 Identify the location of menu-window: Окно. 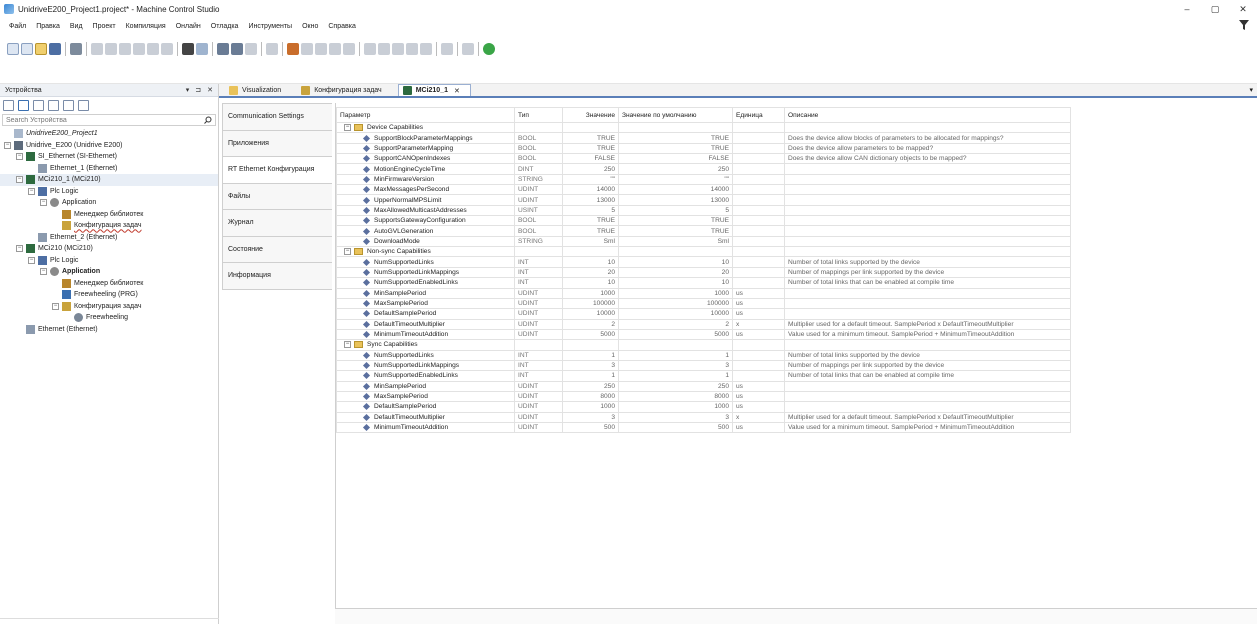
(310, 26).